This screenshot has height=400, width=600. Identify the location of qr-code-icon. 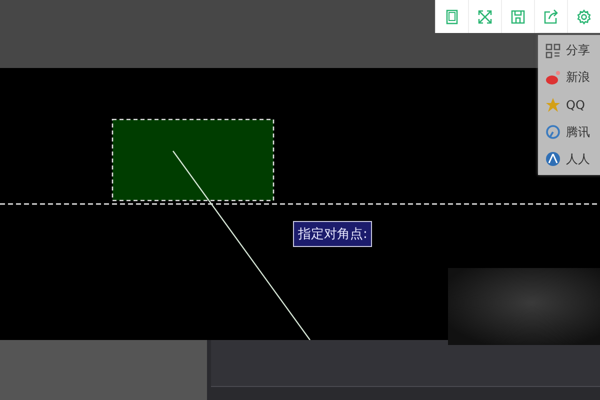
(553, 50).